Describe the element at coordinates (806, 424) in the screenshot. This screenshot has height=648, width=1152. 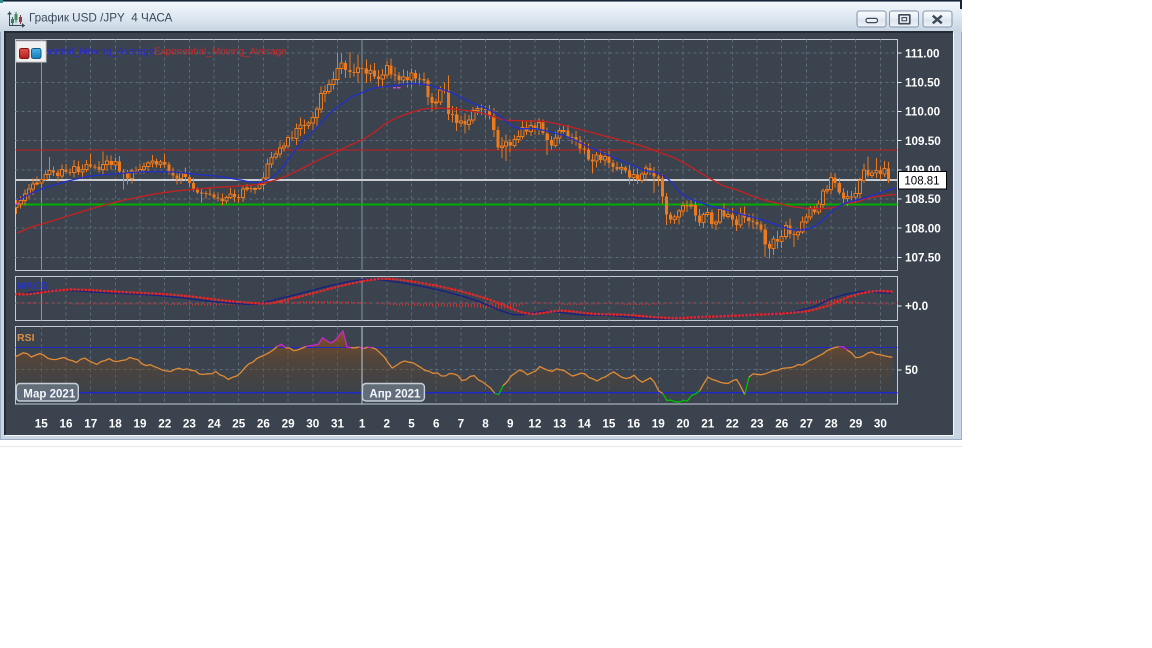
I see `svg-text: 27` at that location.